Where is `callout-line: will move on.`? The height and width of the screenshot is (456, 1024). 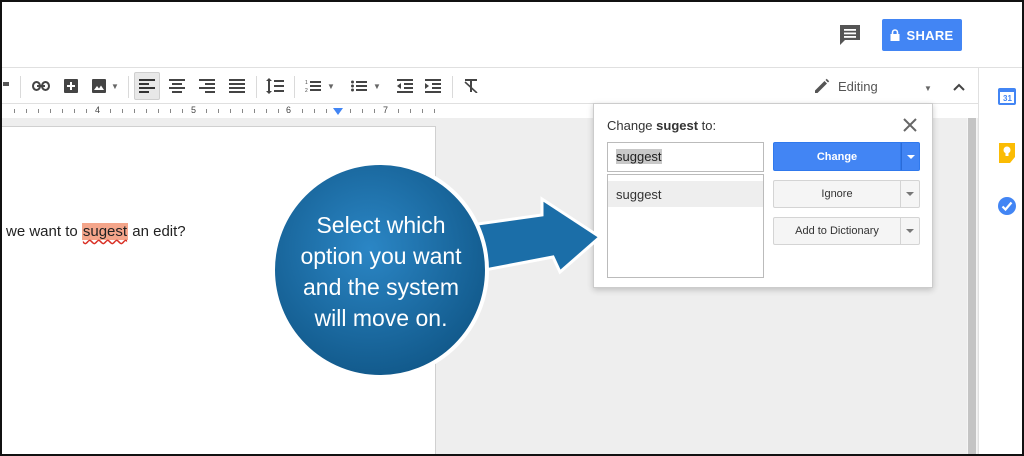 callout-line: will move on. is located at coordinates (381, 318).